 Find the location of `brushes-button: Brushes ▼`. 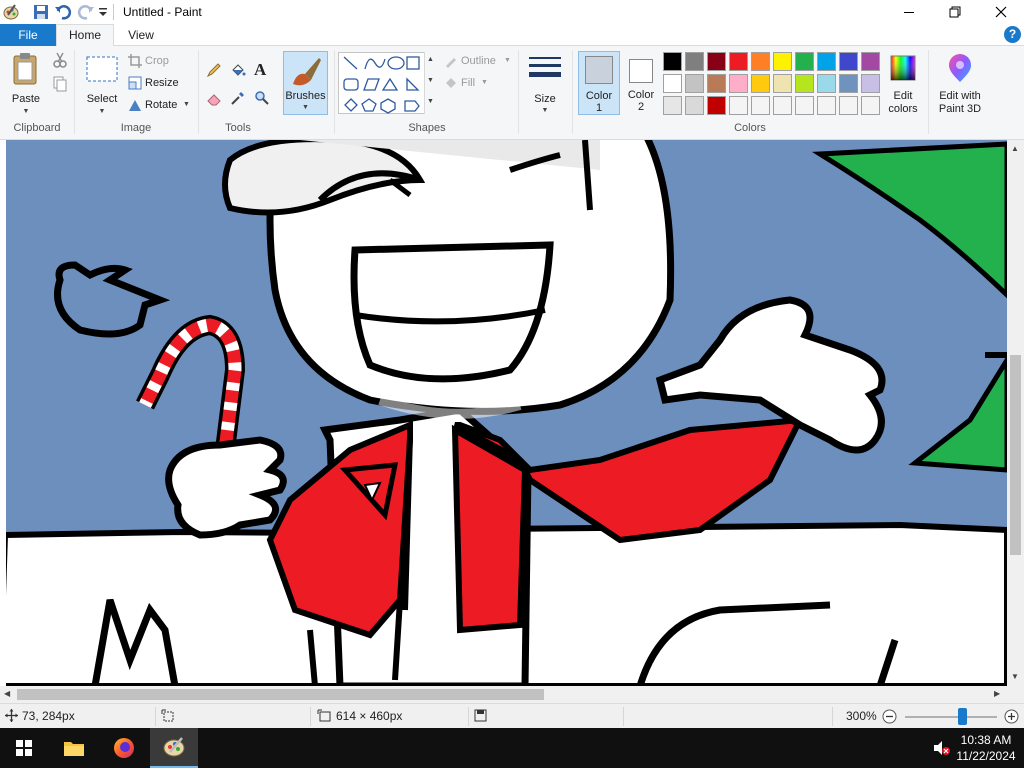

brushes-button: Brushes ▼ is located at coordinates (305, 83).